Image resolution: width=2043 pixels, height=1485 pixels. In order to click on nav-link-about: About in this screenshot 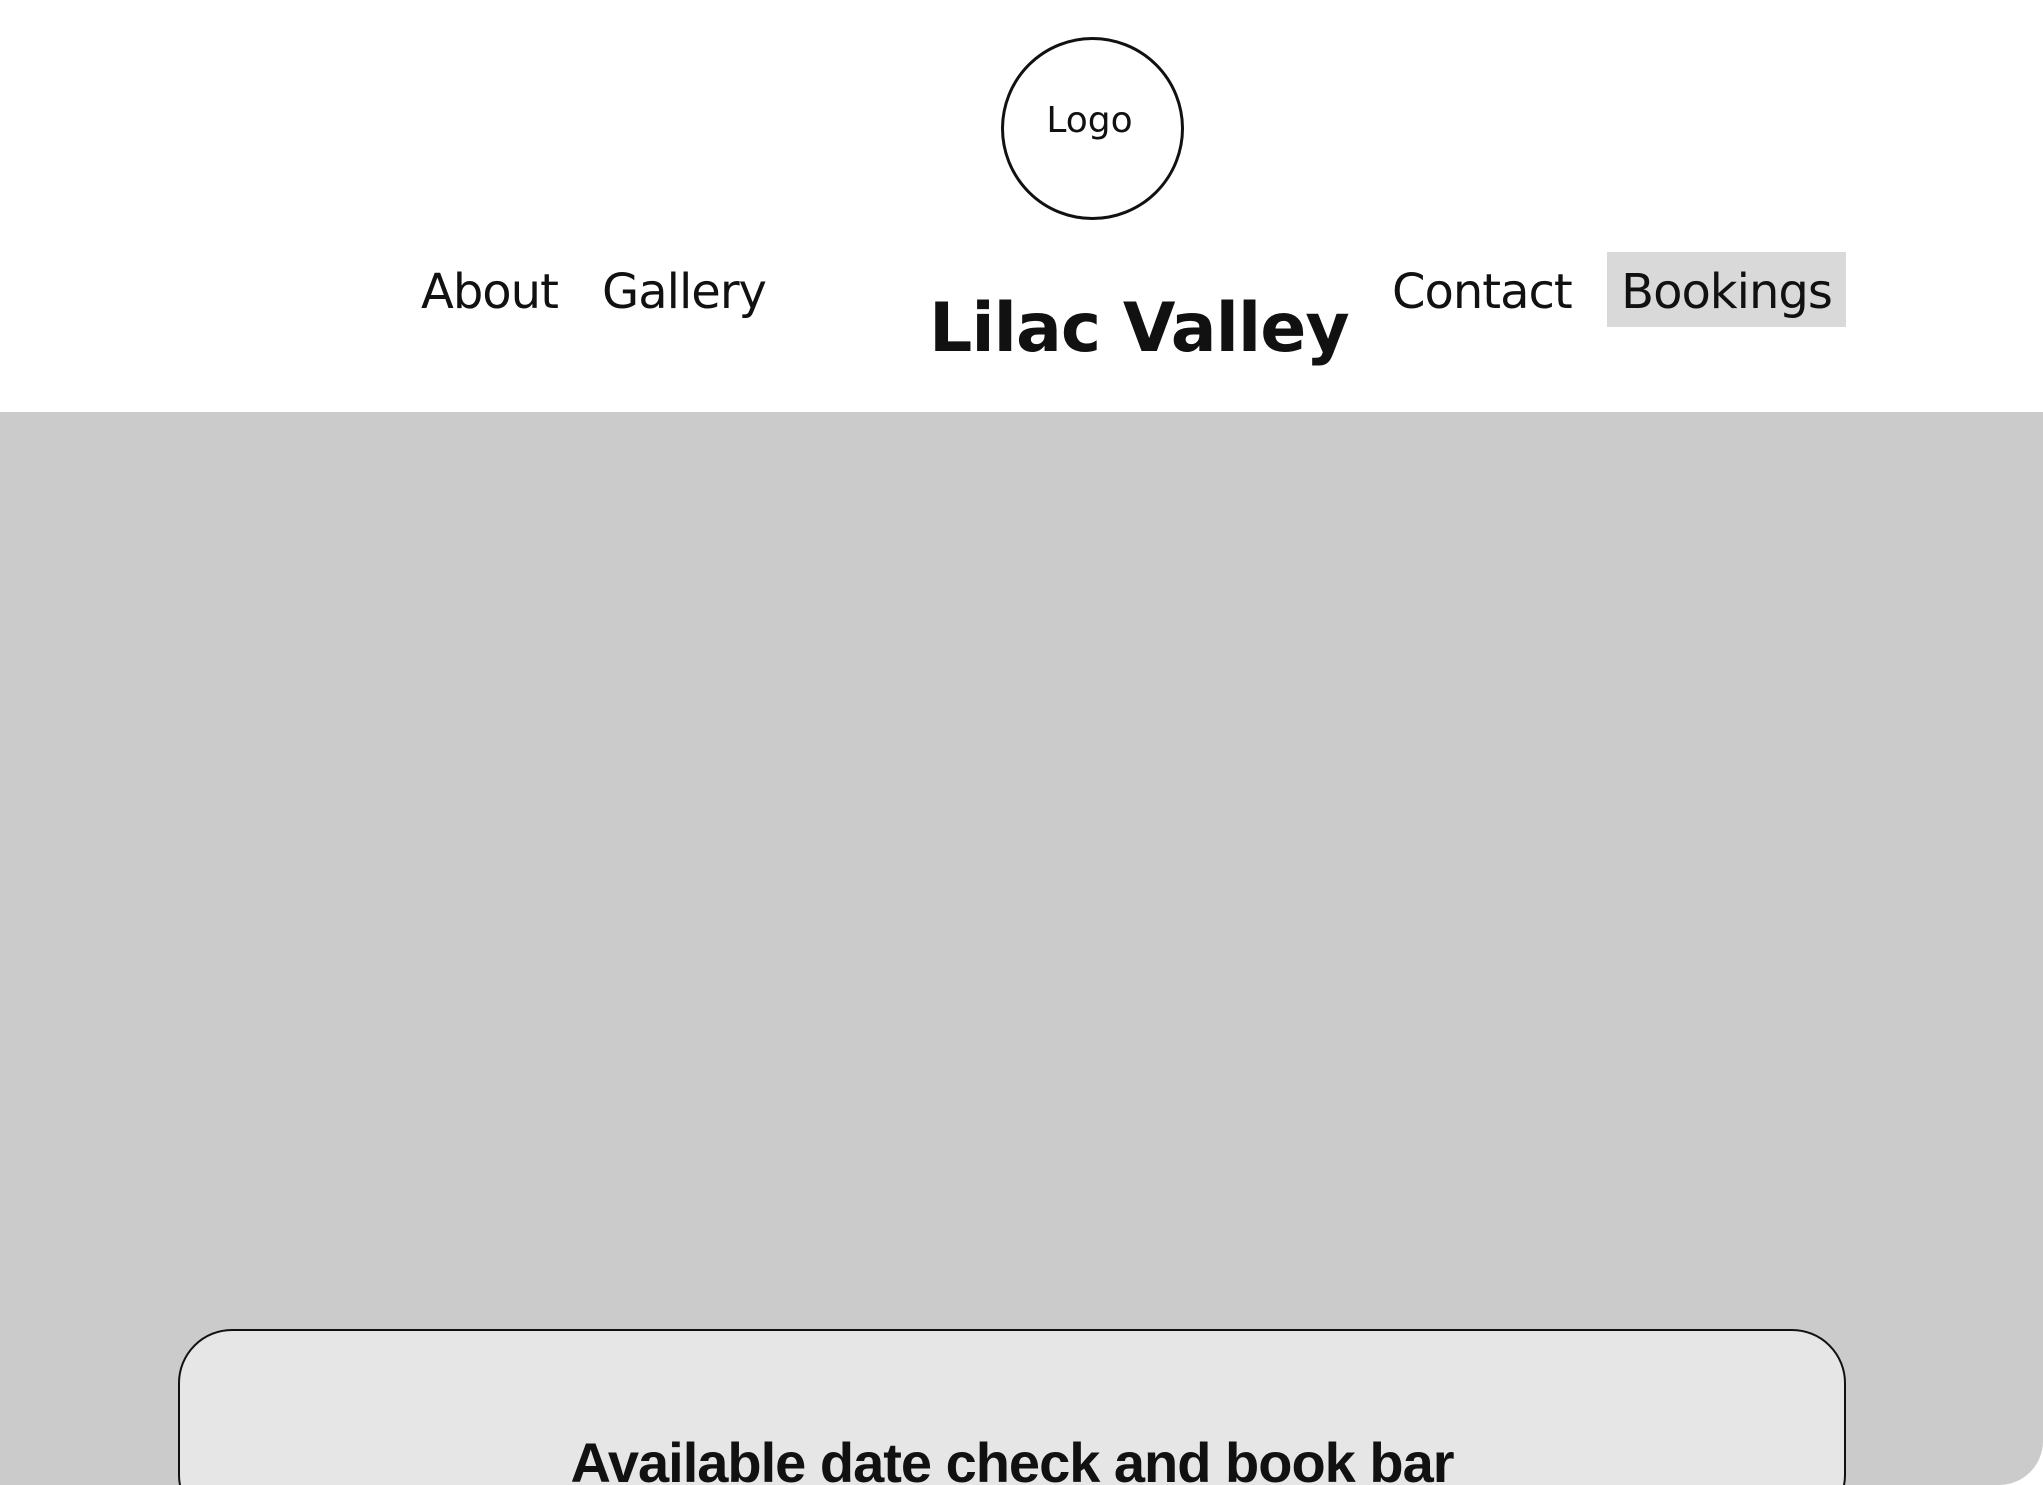, I will do `click(490, 292)`.